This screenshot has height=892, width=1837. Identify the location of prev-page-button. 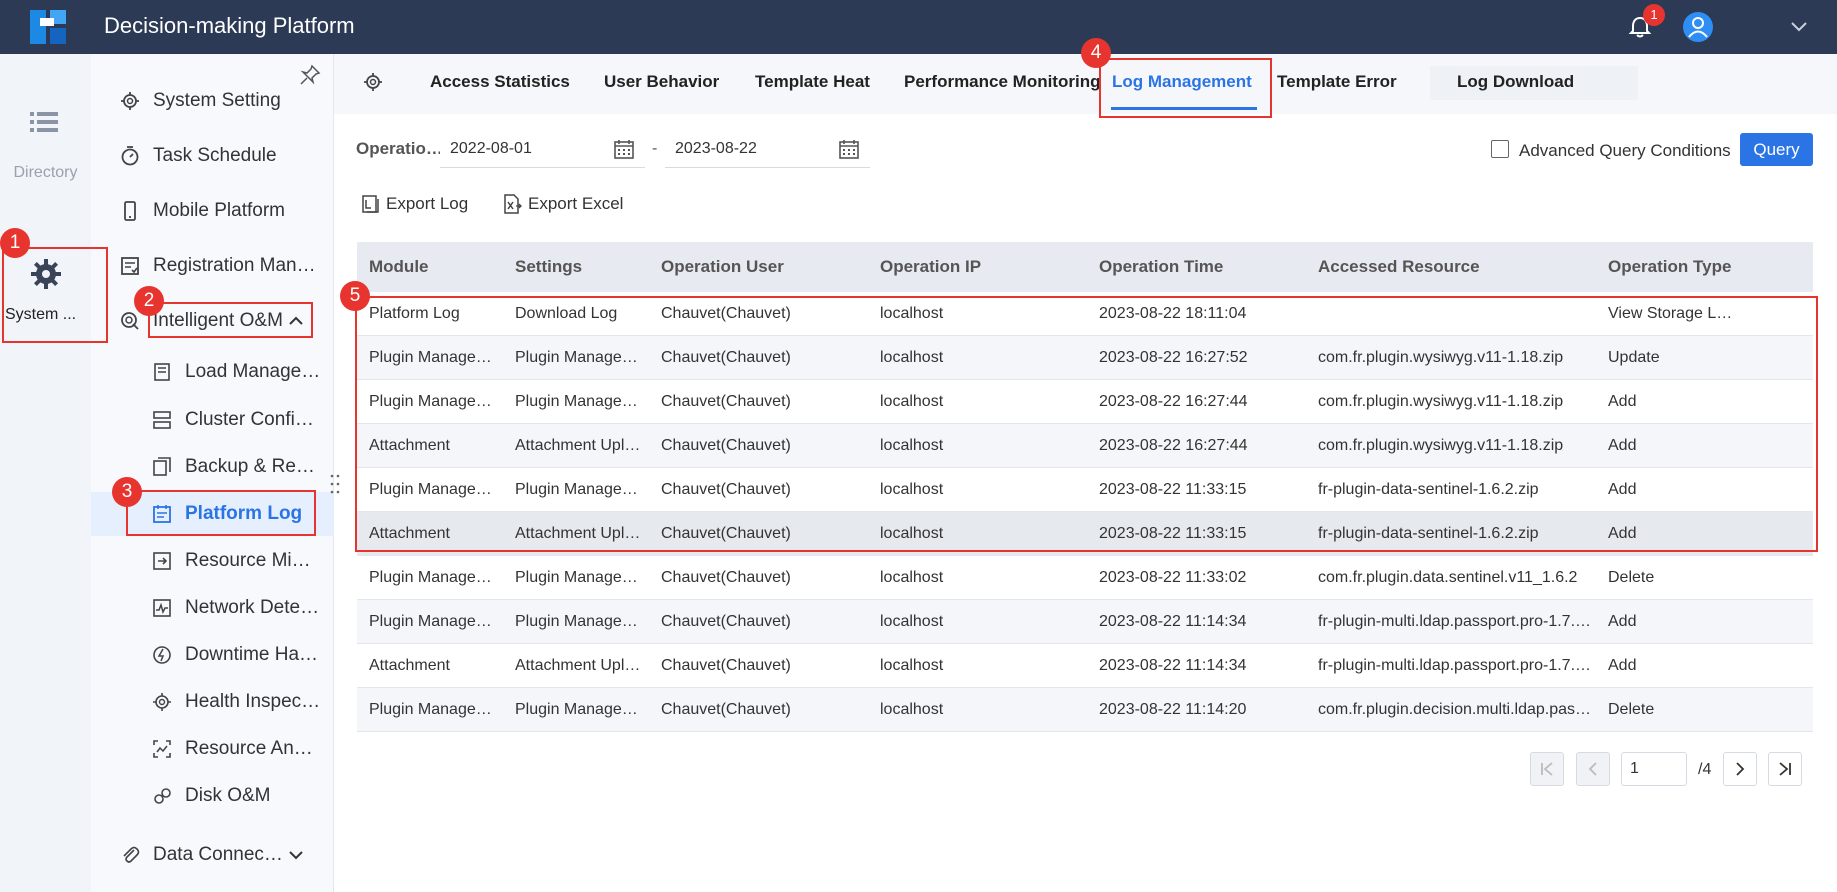
(1593, 769).